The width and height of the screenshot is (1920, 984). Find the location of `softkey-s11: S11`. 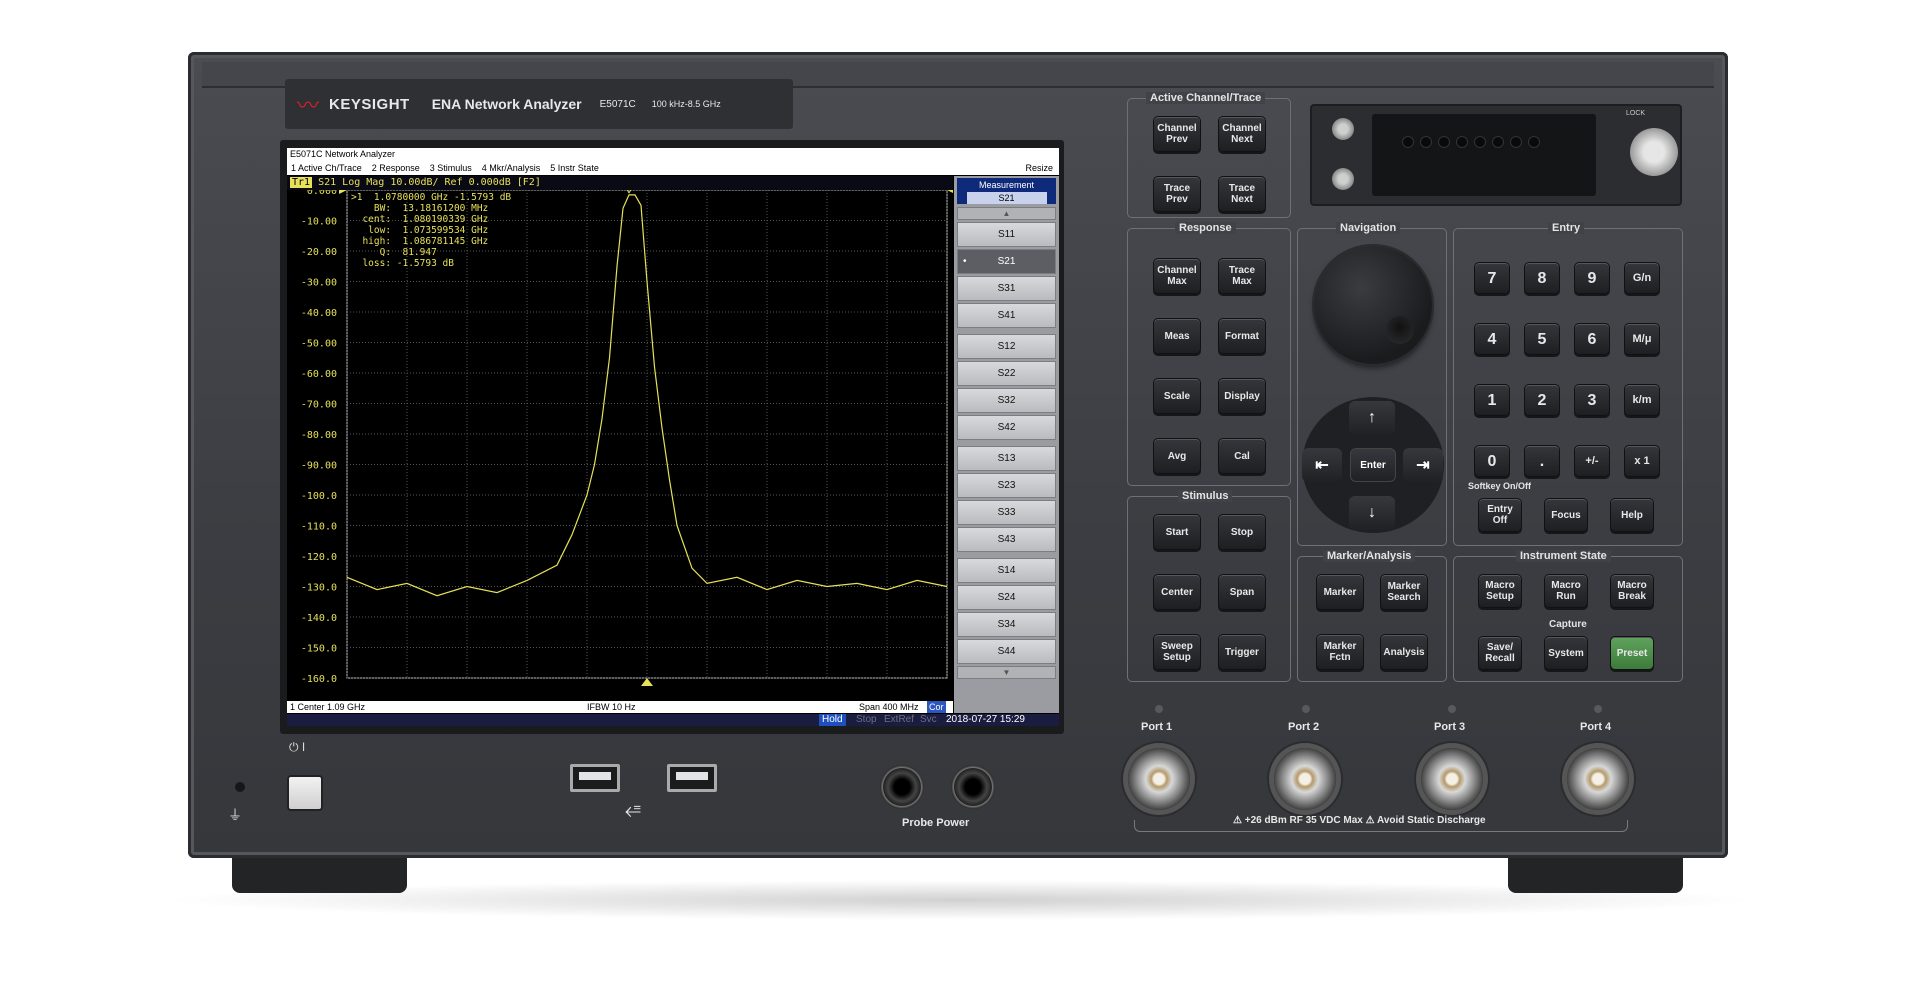

softkey-s11: S11 is located at coordinates (1006, 234).